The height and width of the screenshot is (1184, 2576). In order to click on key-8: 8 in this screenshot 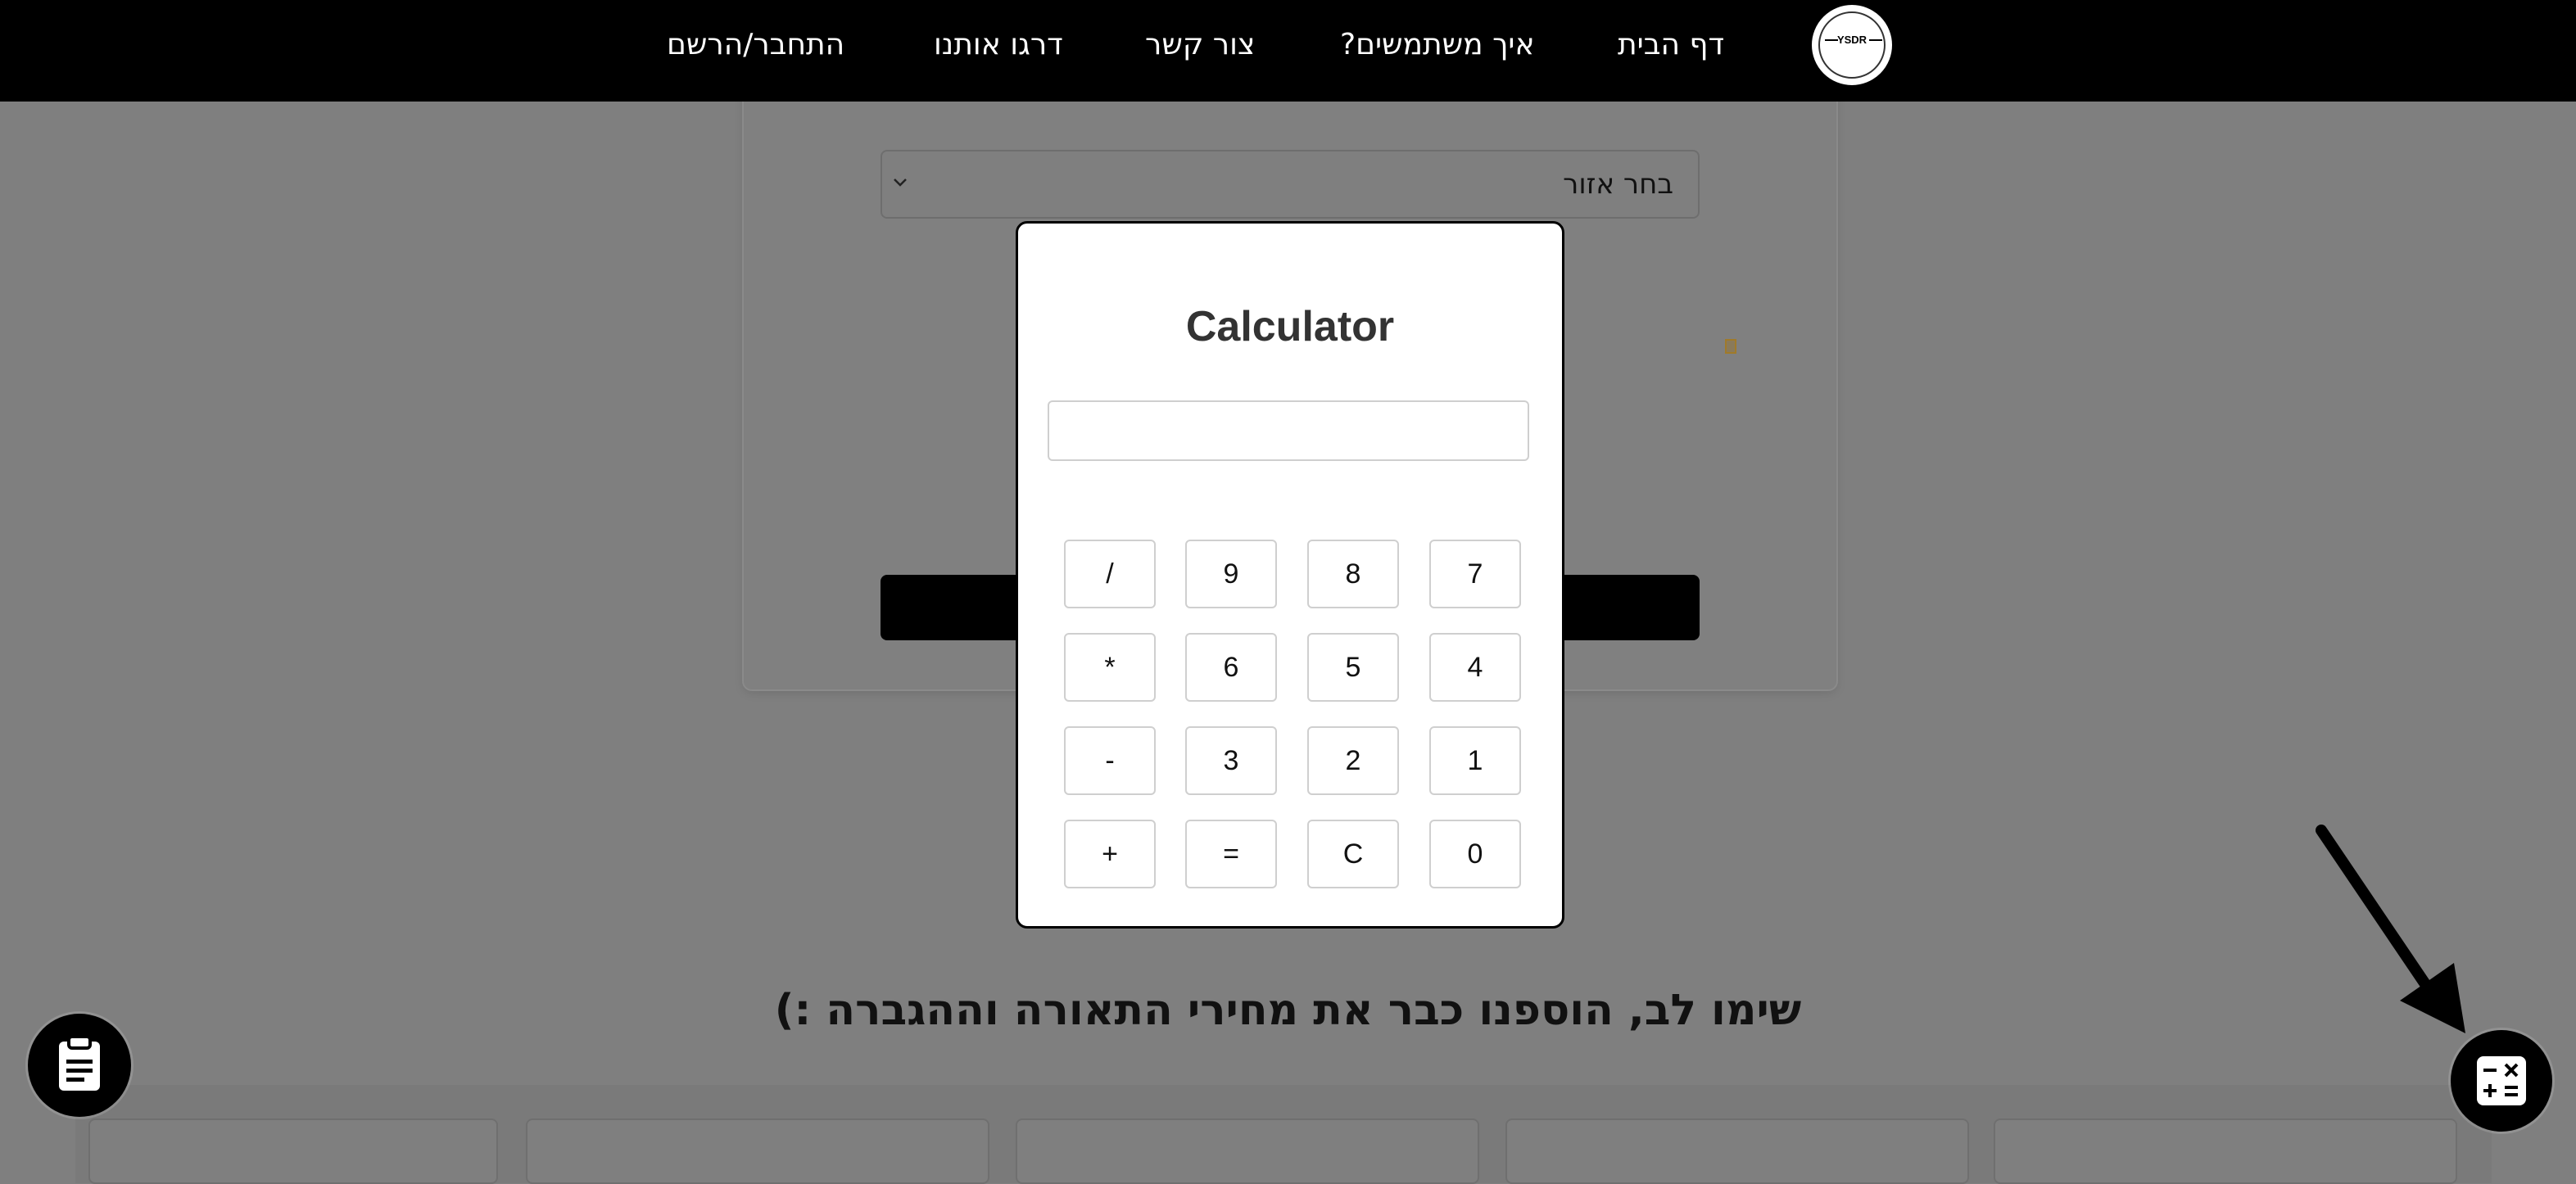, I will do `click(1353, 574)`.